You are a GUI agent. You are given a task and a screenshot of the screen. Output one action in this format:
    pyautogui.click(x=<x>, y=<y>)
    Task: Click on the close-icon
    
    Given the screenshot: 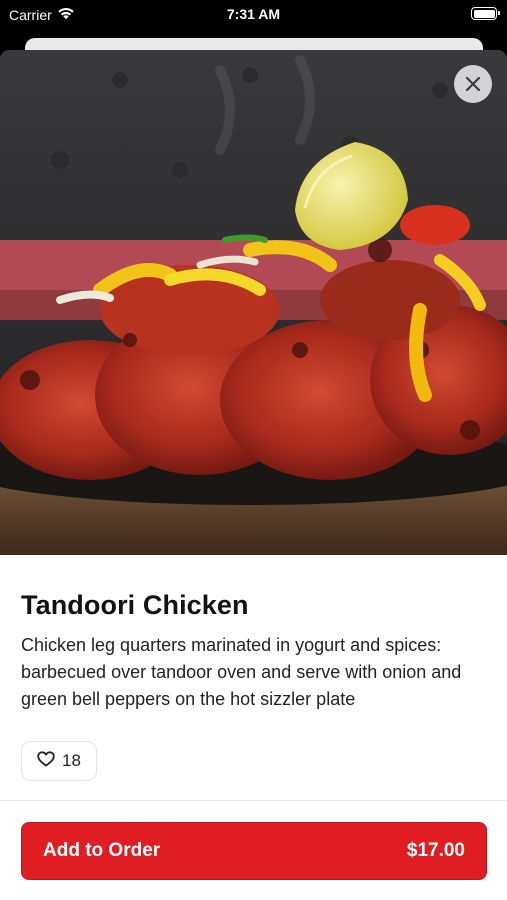 What is the action you would take?
    pyautogui.click(x=473, y=84)
    